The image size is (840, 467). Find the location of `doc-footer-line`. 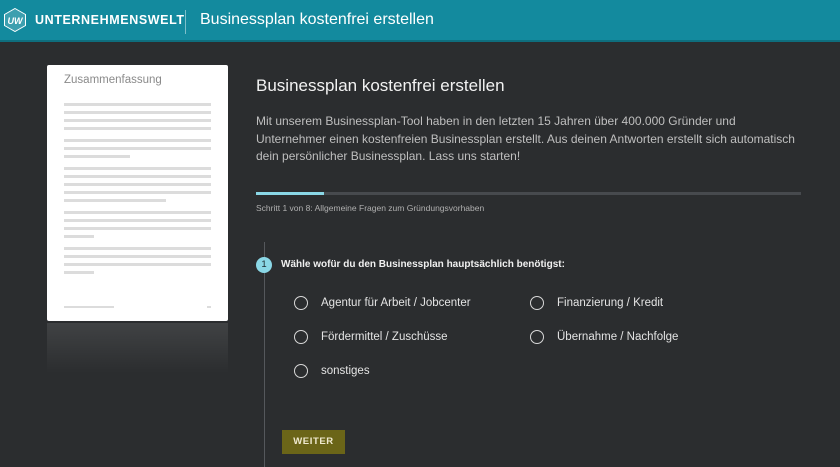

doc-footer-line is located at coordinates (89, 307).